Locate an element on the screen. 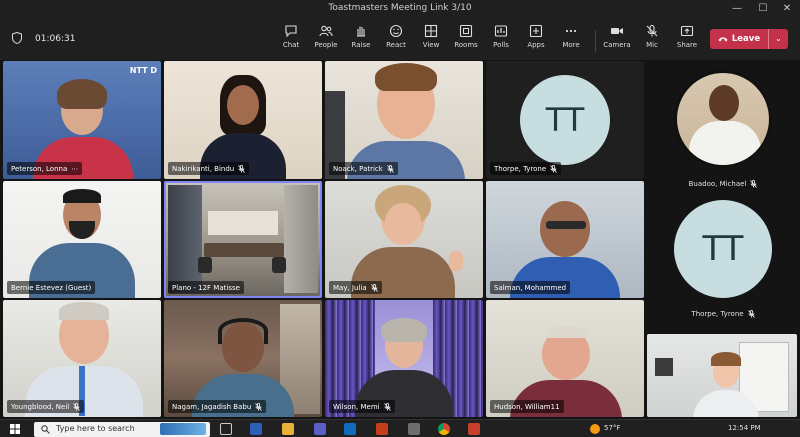 The image size is (800, 437). teams-icon is located at coordinates (320, 429).